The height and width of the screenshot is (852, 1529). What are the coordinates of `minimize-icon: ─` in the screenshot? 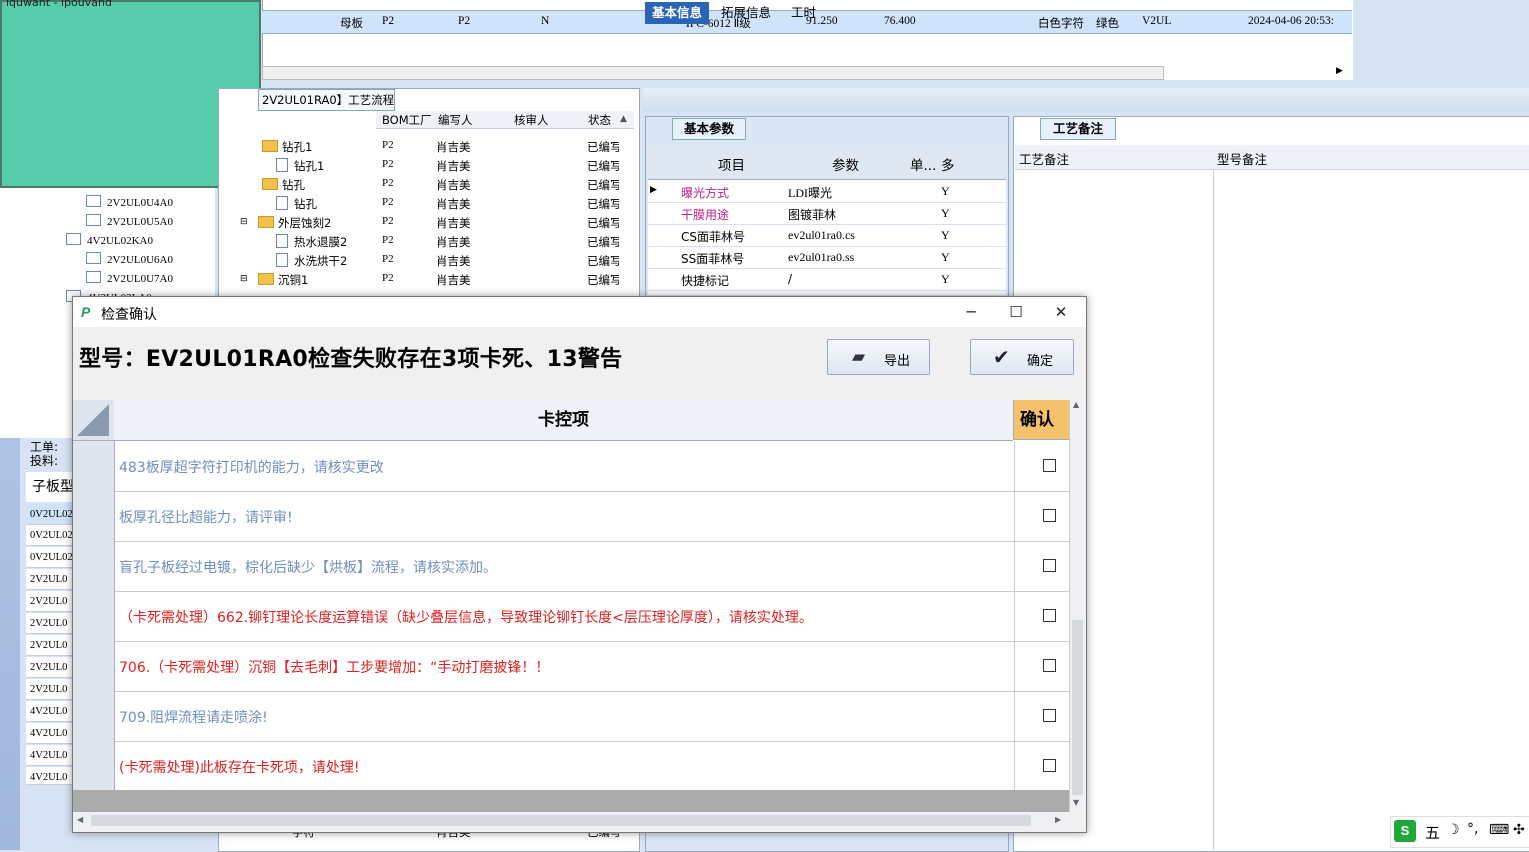 It's located at (971, 312).